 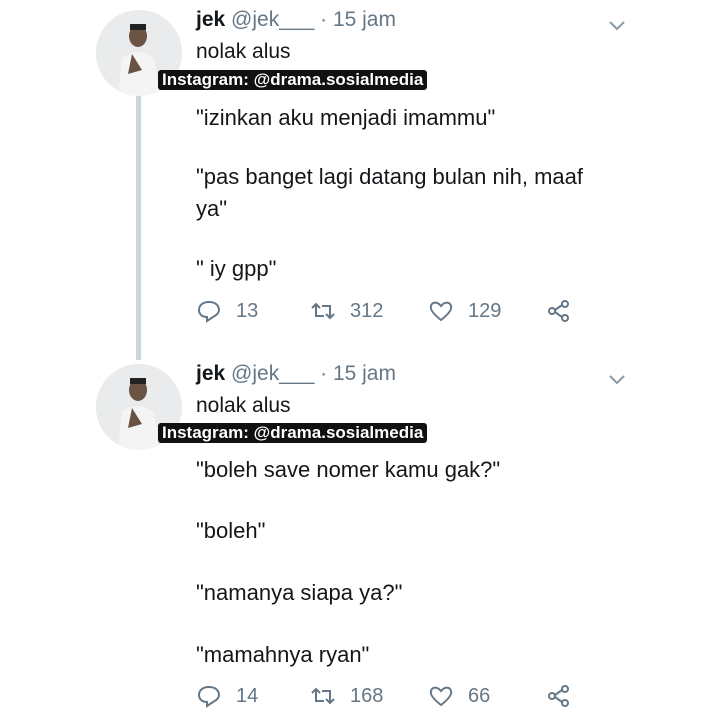 I want to click on retweet-count: 312, so click(x=367, y=310).